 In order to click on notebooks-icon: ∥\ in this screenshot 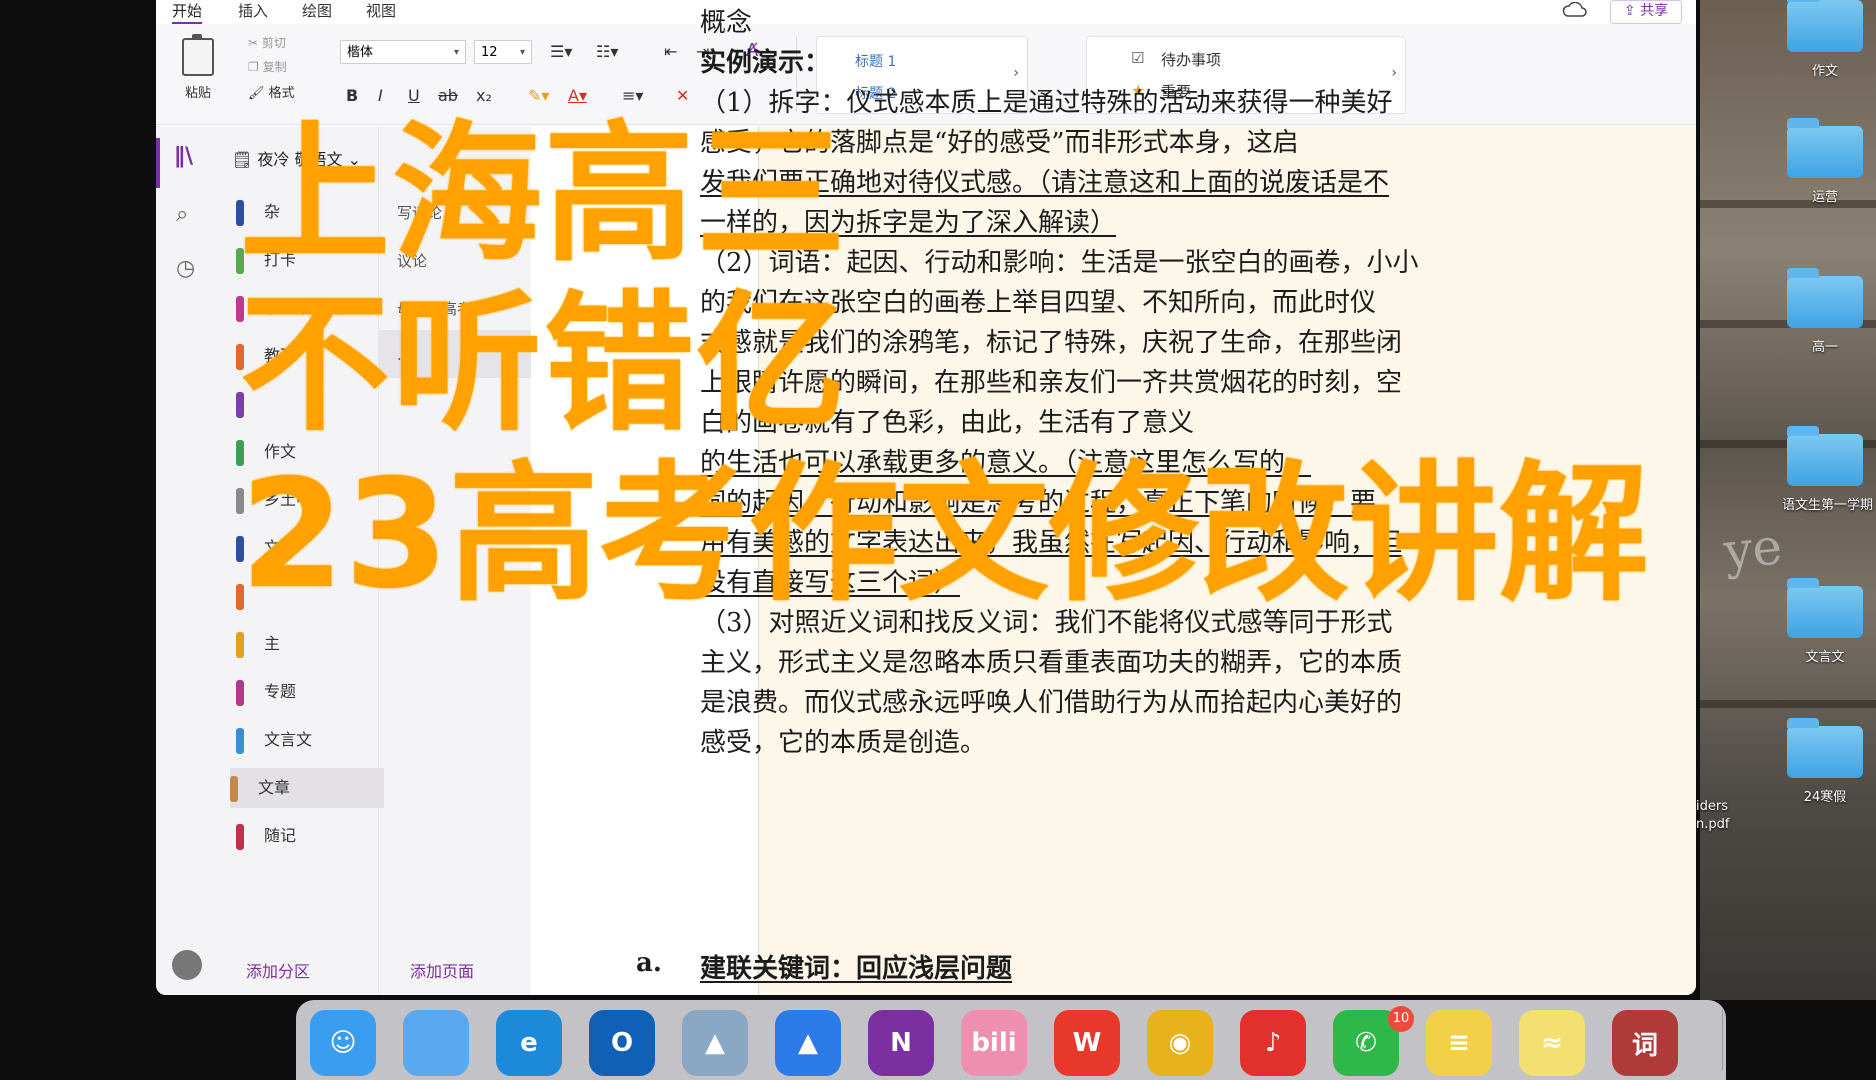, I will do `click(183, 156)`.